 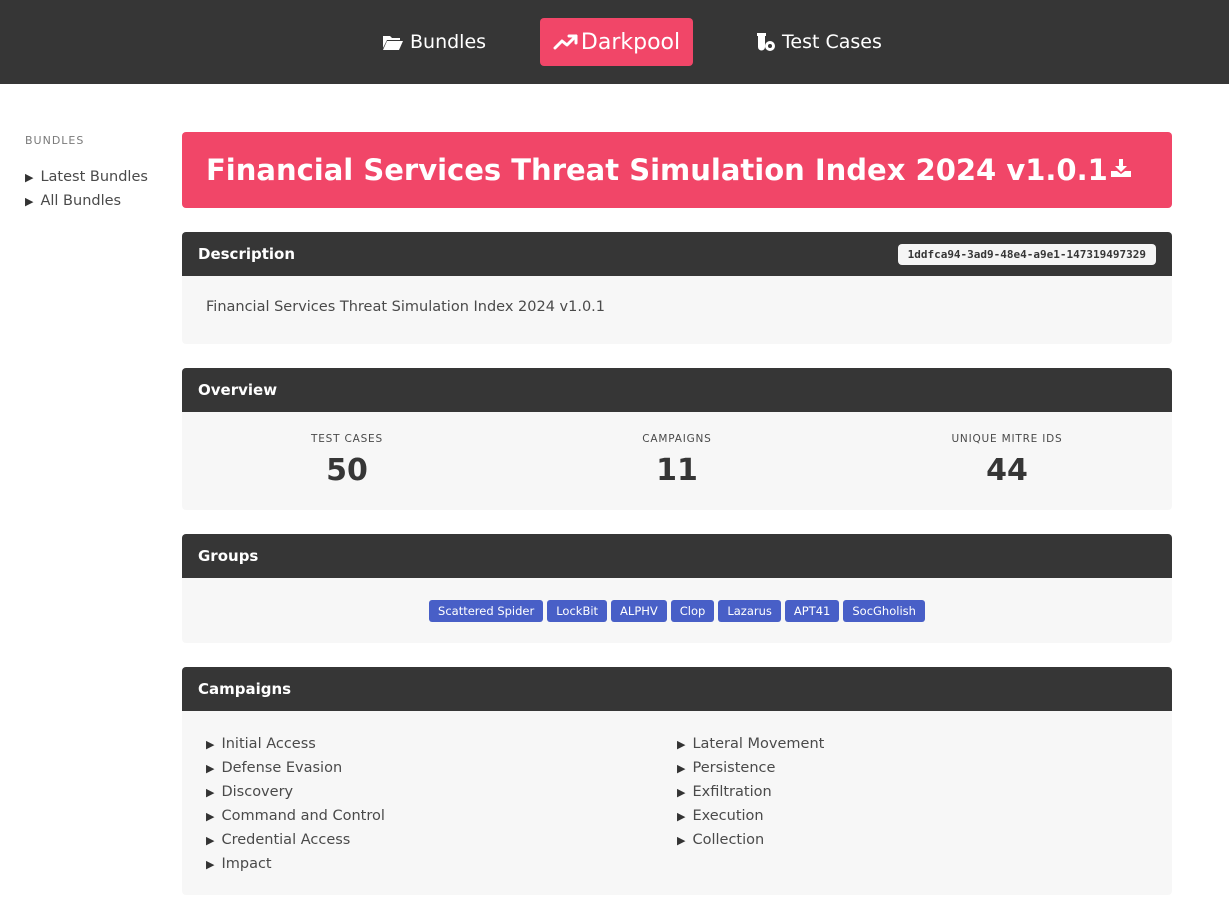 What do you see at coordinates (246, 864) in the screenshot?
I see `campaign-label: Impact` at bounding box center [246, 864].